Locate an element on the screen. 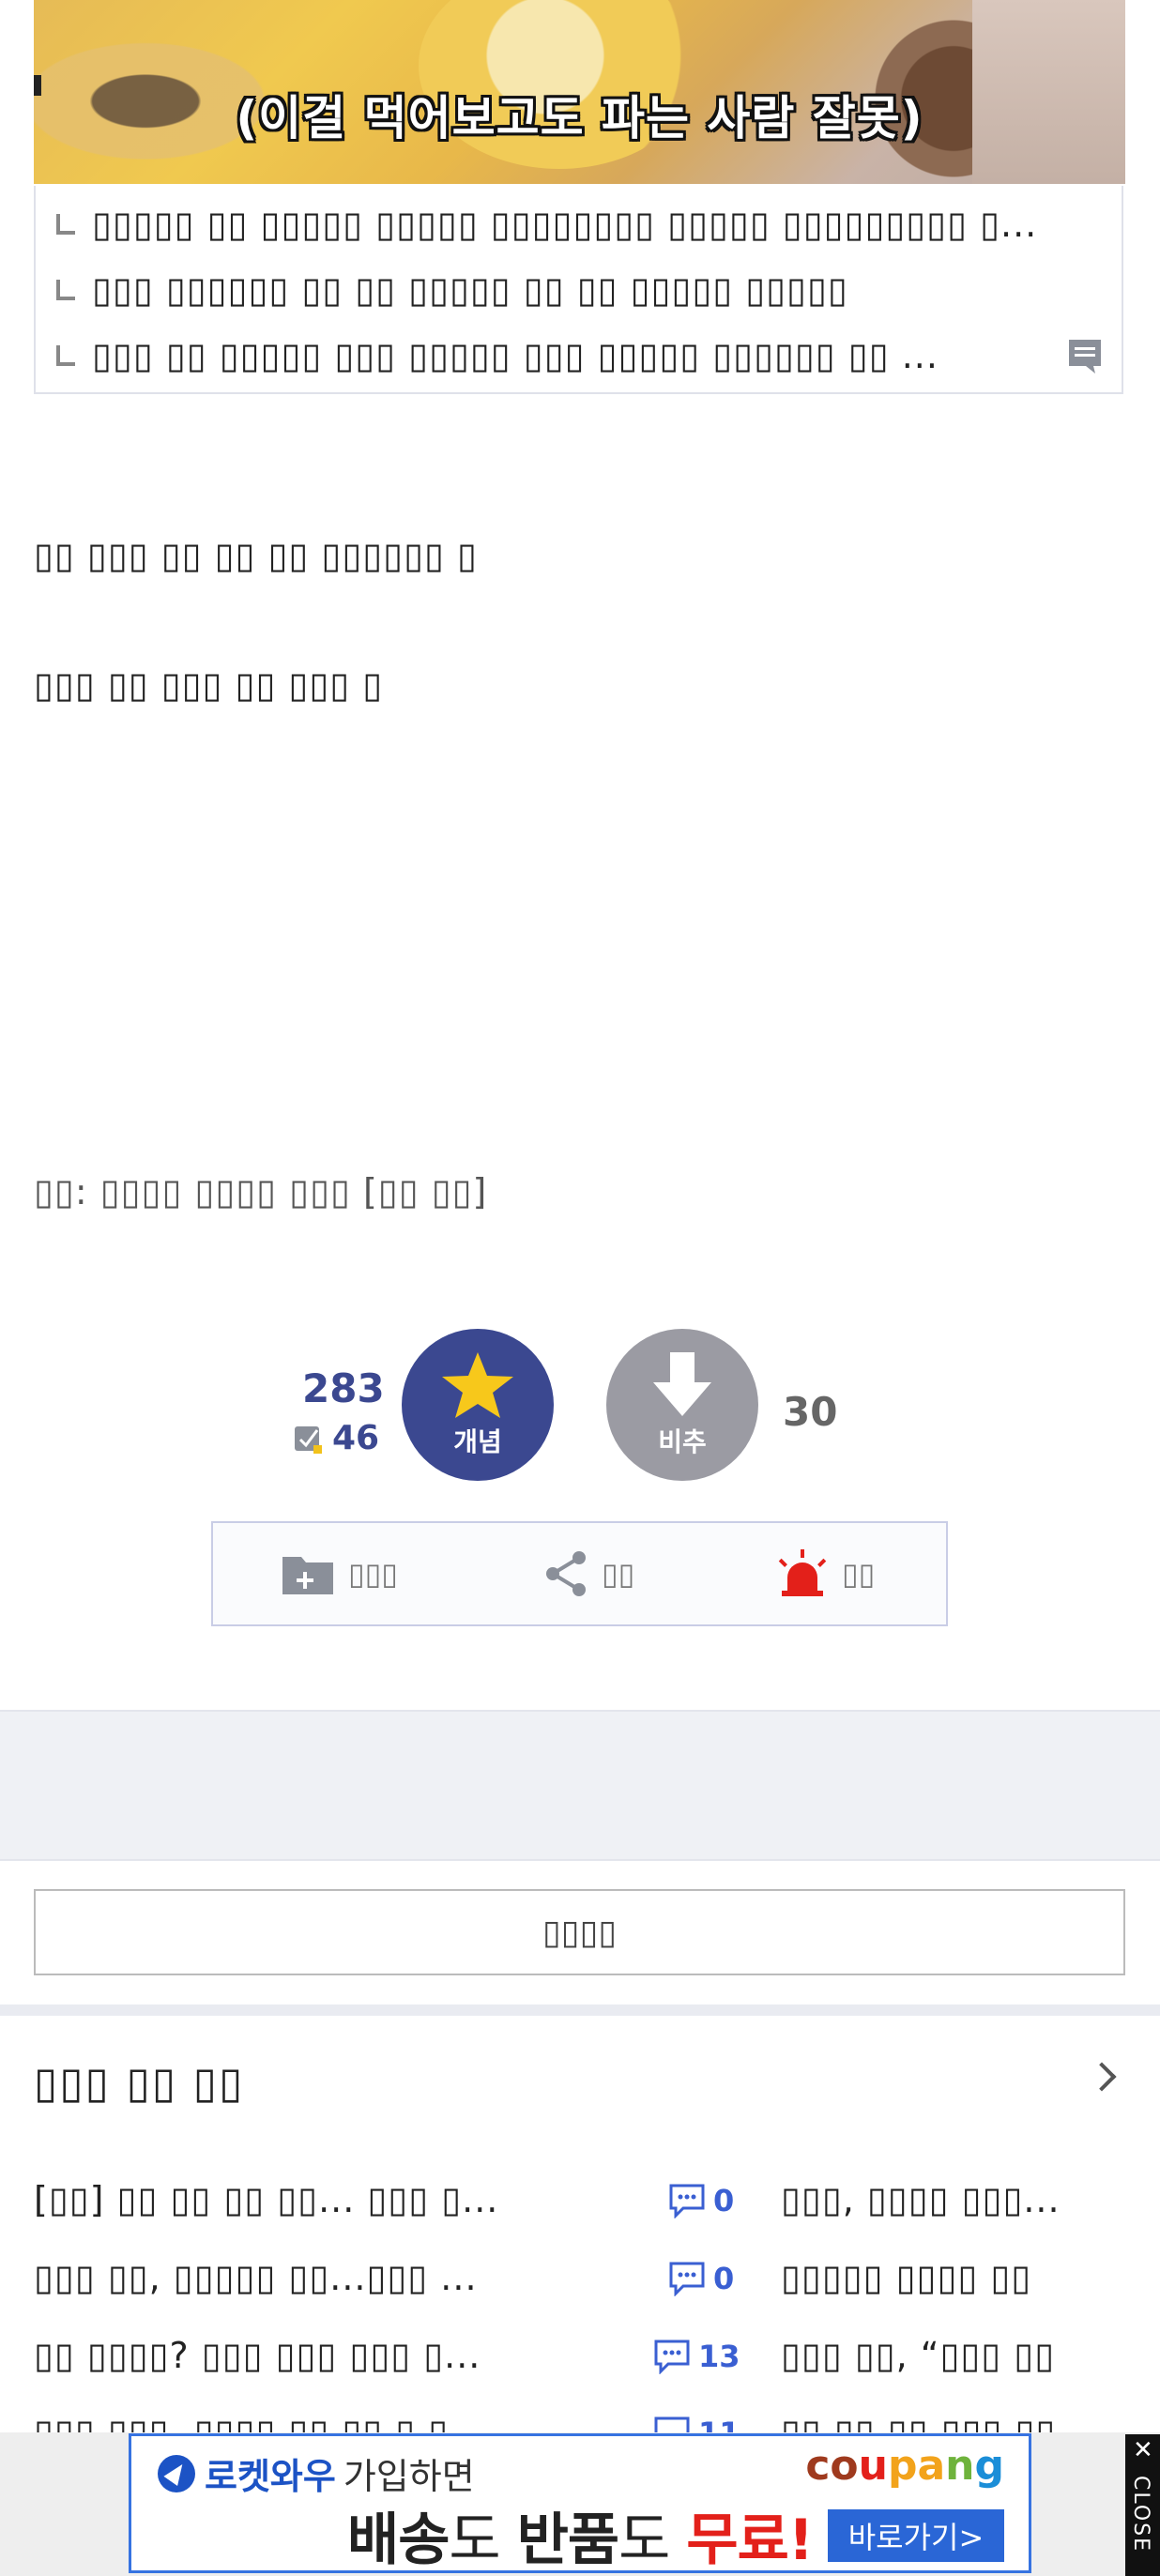 Image resolution: width=1160 pixels, height=2576 pixels. section-title: ▯▯▯ ▯▯ ▯▯ is located at coordinates (139, 2082).